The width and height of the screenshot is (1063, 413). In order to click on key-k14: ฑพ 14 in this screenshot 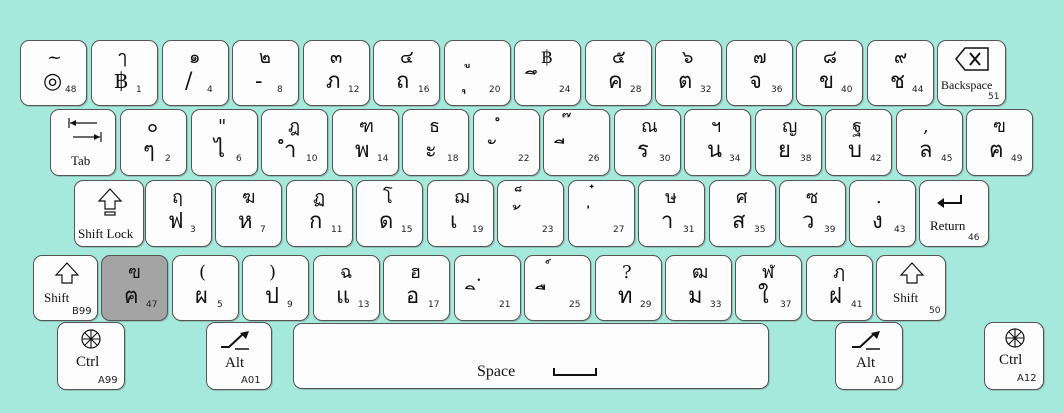, I will do `click(365, 142)`.